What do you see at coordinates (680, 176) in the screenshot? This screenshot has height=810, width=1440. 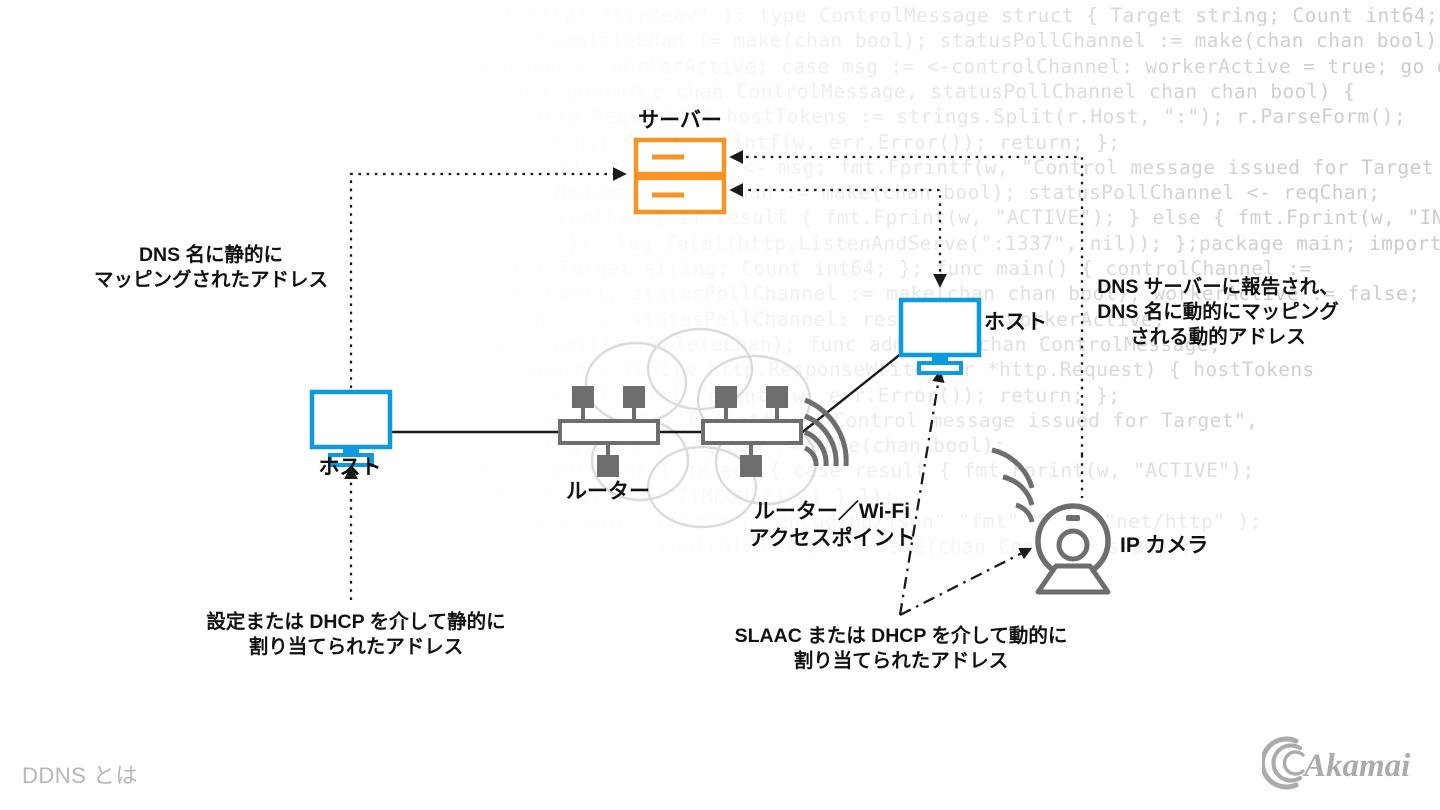 I see `server-icon` at bounding box center [680, 176].